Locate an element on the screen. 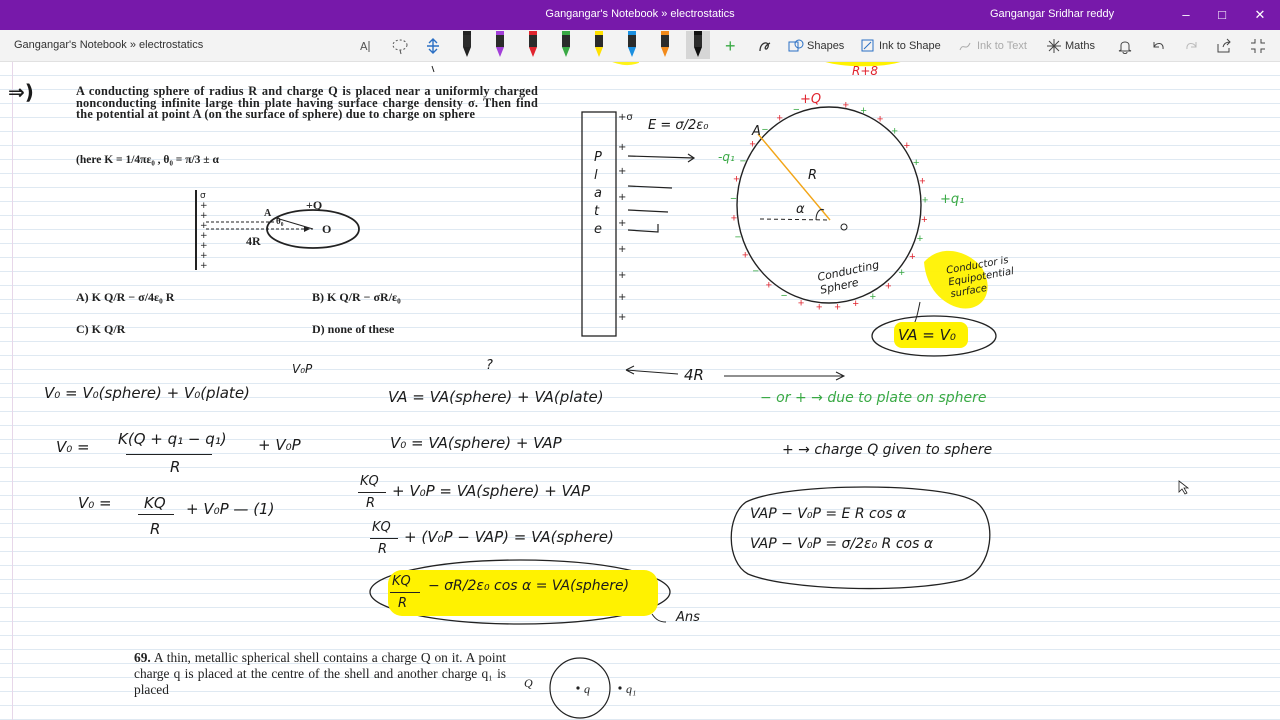  va-line-4-tail: + (V₀P − VAP) = VA(sphere) is located at coordinates (509, 537).